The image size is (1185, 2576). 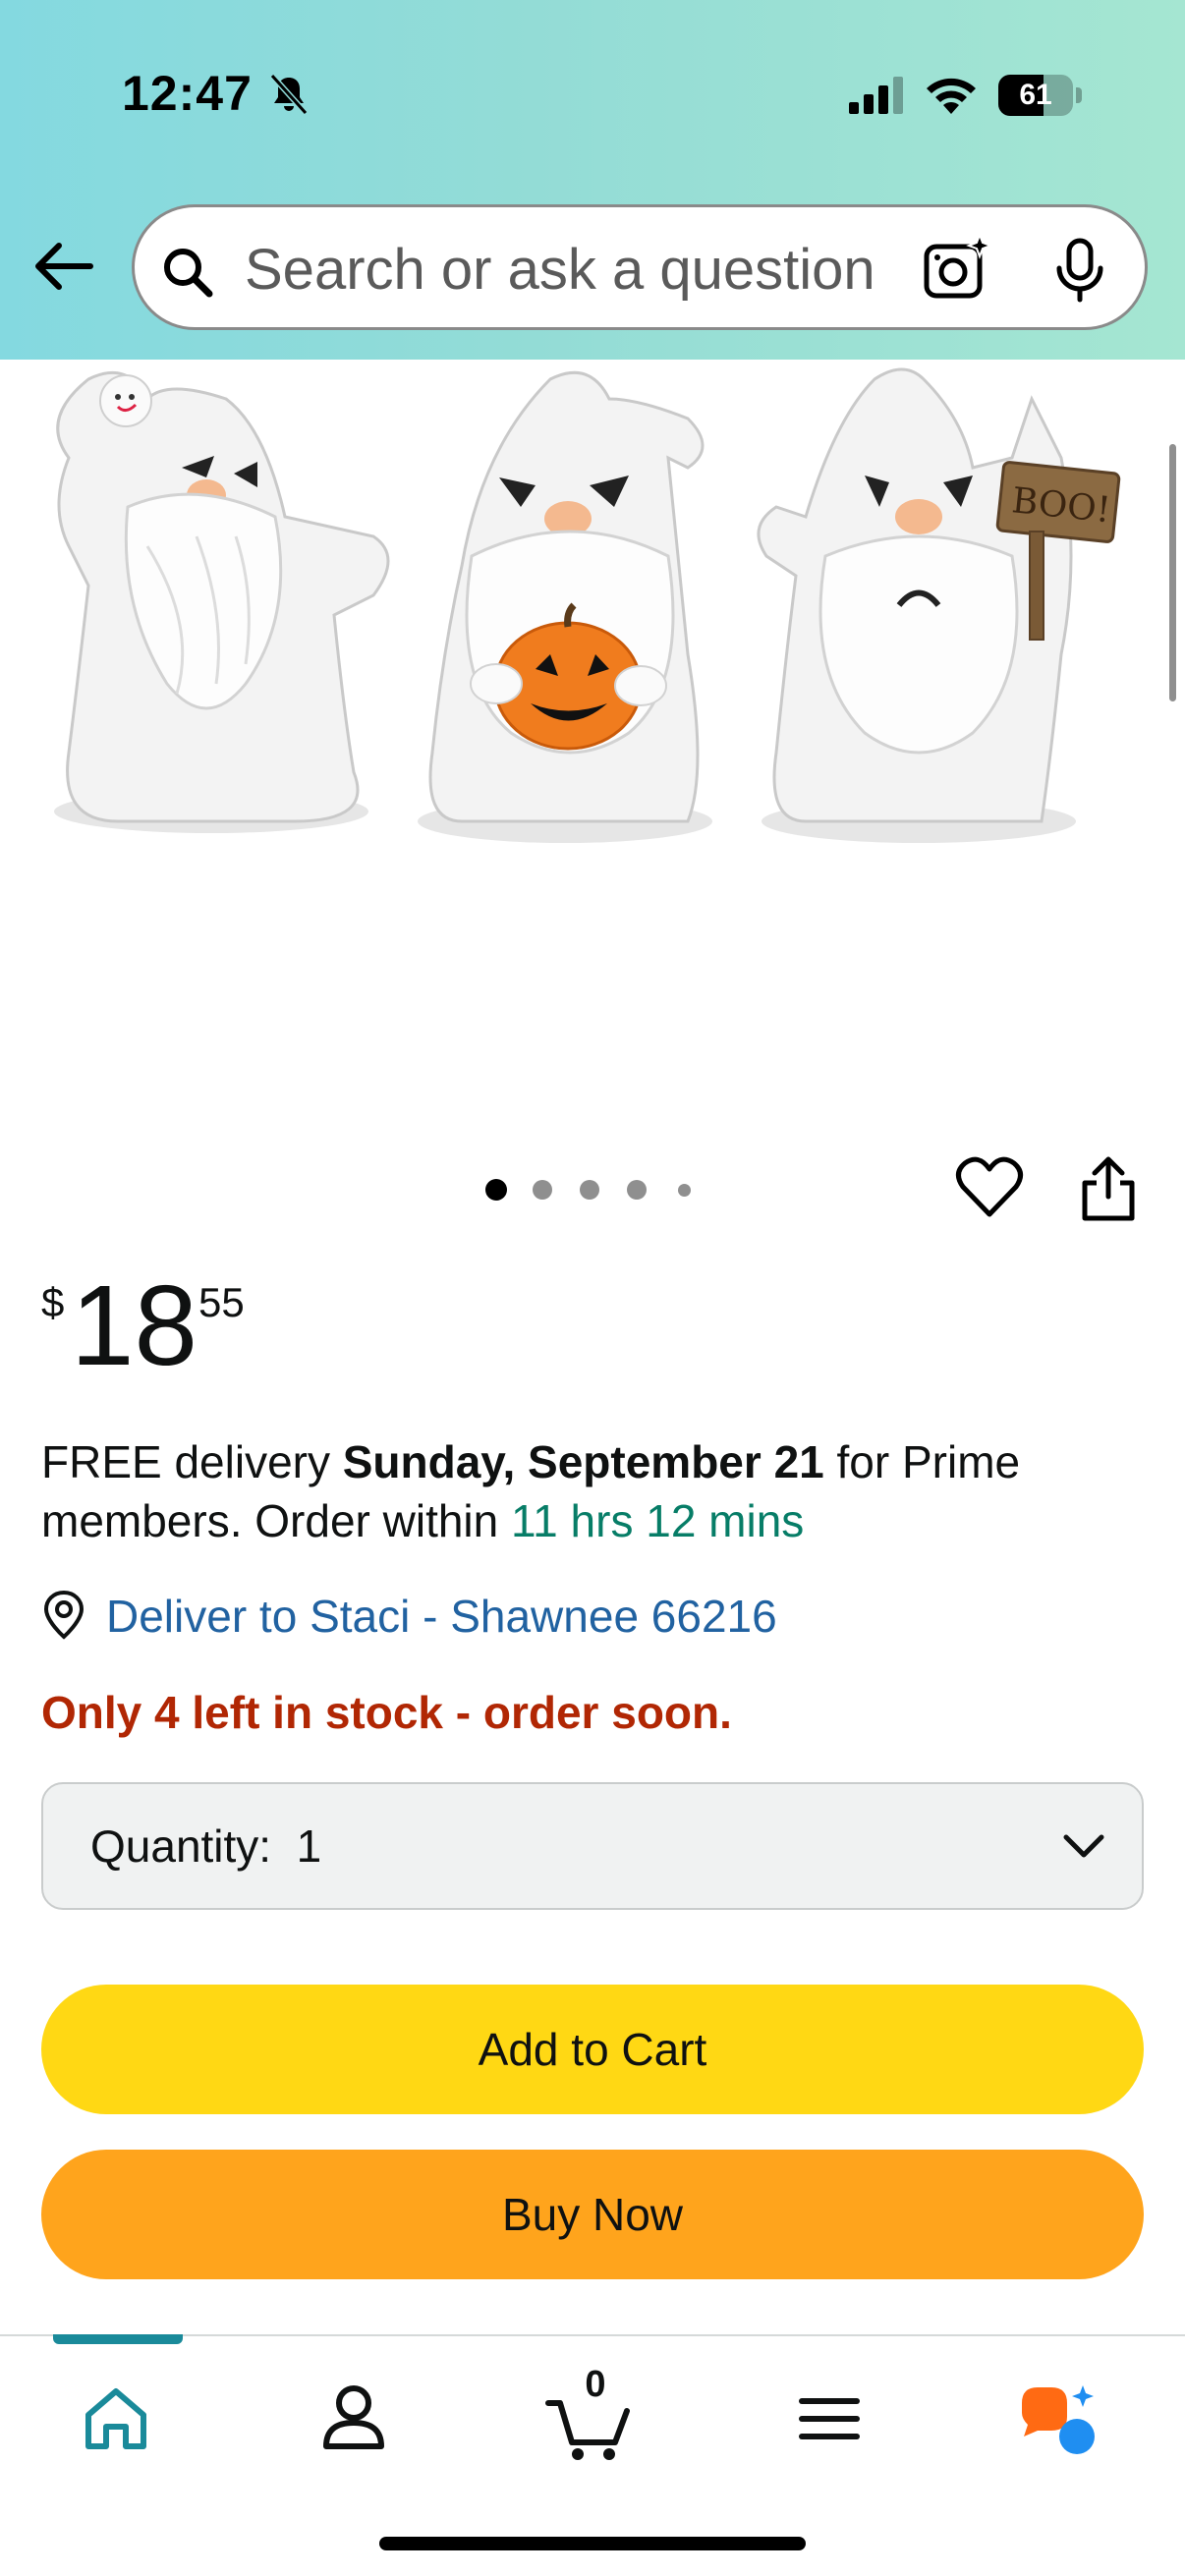 I want to click on buy-now-button: Buy Now, so click(x=592, y=2214).